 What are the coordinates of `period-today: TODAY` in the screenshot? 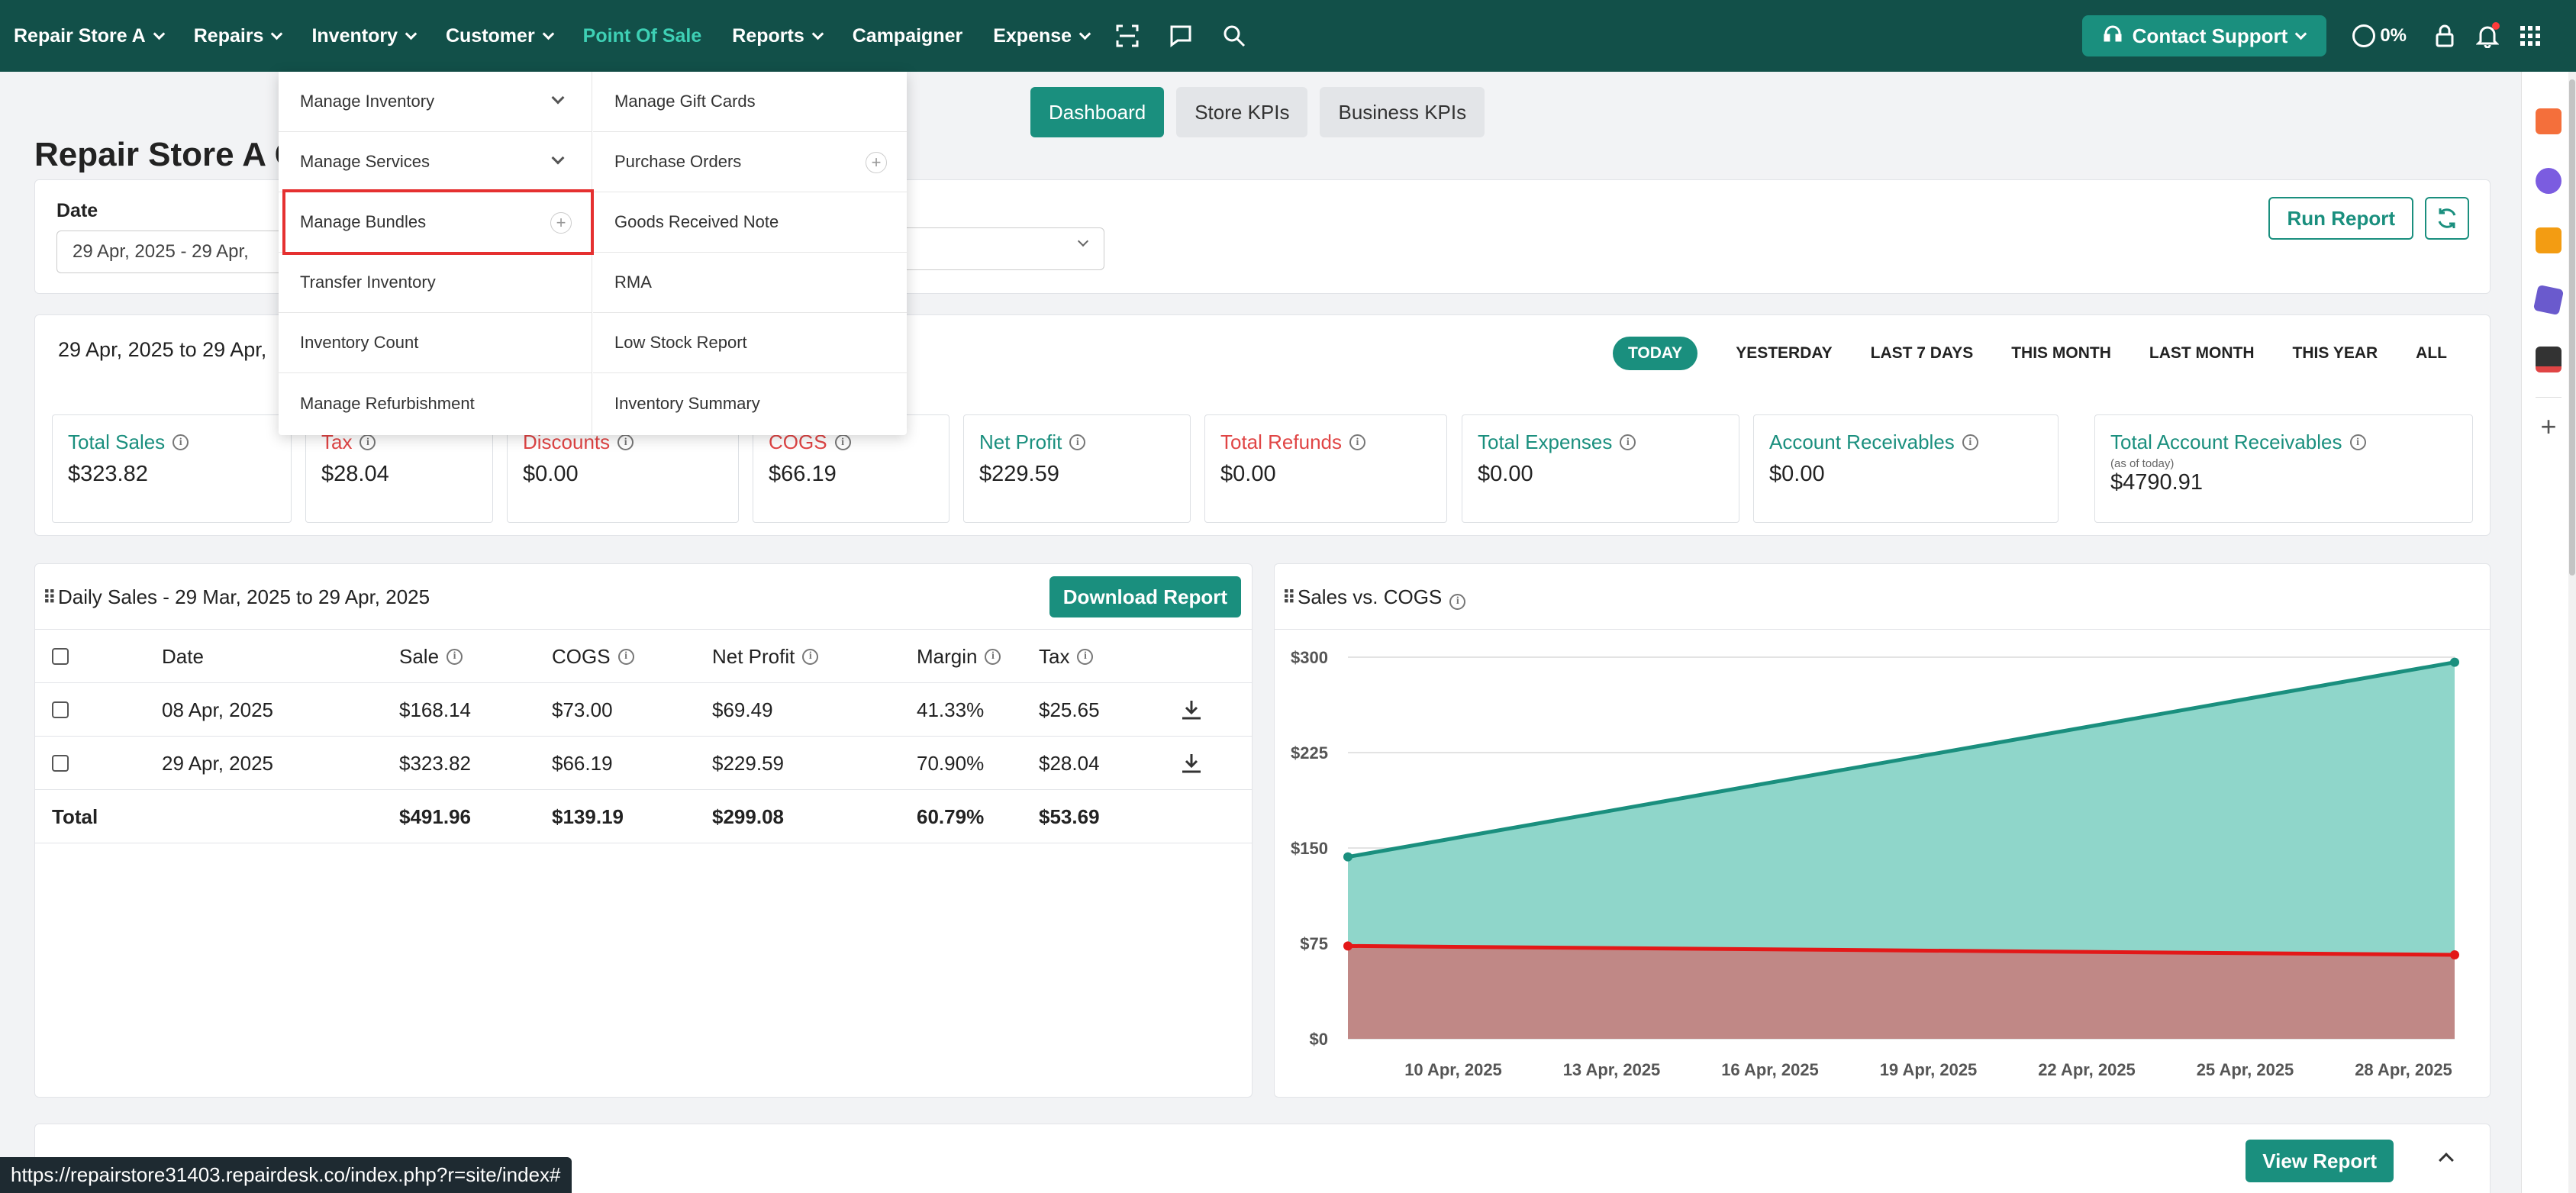 It's located at (1655, 353).